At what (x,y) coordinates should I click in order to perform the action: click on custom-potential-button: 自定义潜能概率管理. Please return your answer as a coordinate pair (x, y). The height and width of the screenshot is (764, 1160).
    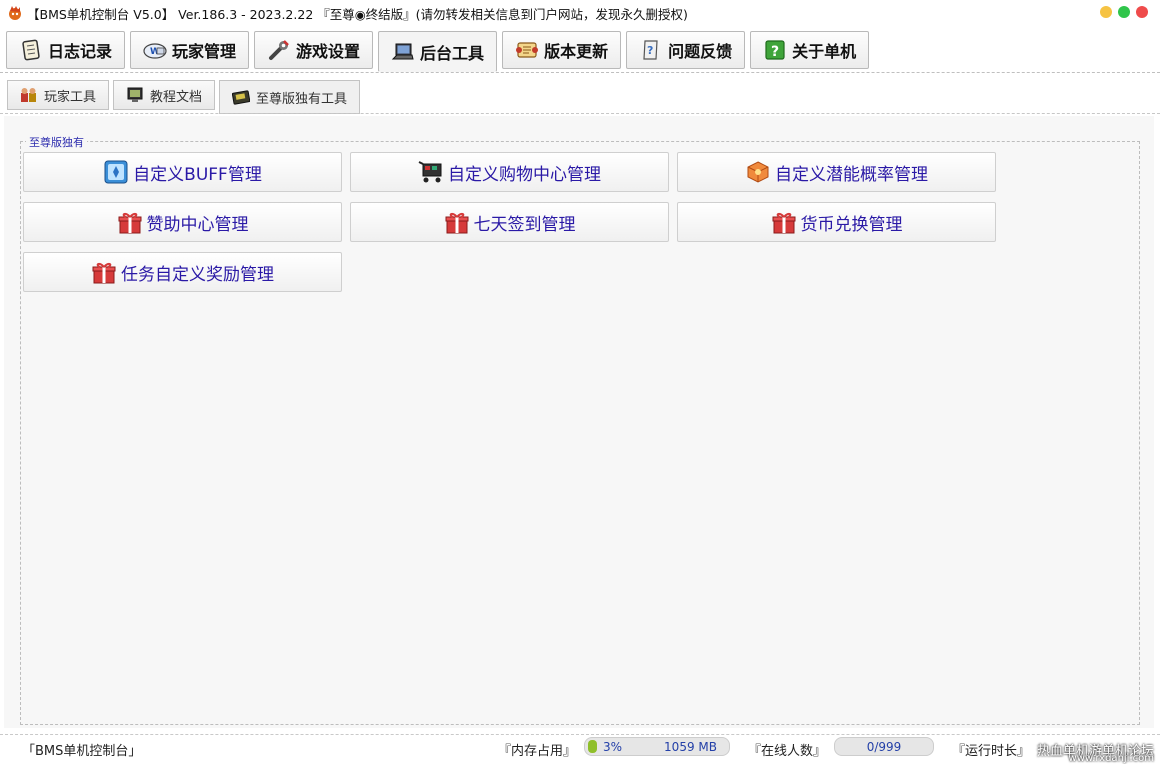
    Looking at the image, I should click on (836, 172).